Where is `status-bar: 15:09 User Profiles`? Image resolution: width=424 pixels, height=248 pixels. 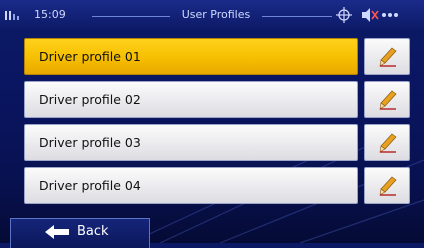 status-bar: 15:09 User Profiles is located at coordinates (212, 15).